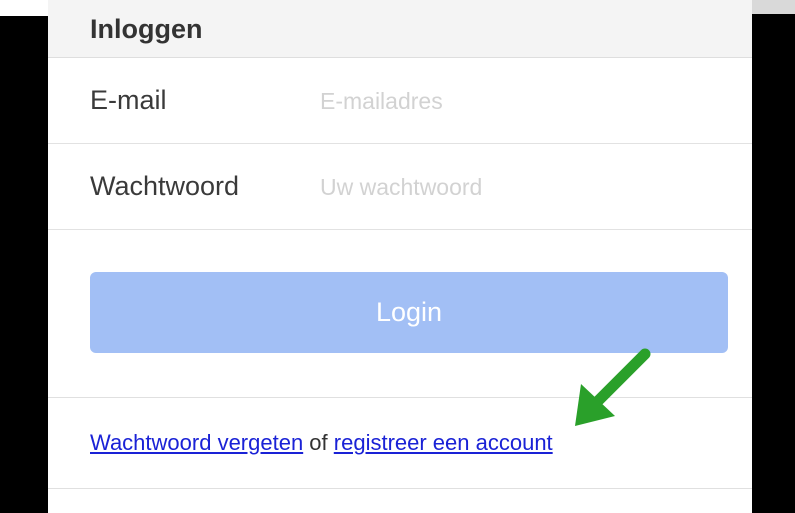  I want to click on email-label: E-mail, so click(128, 100).